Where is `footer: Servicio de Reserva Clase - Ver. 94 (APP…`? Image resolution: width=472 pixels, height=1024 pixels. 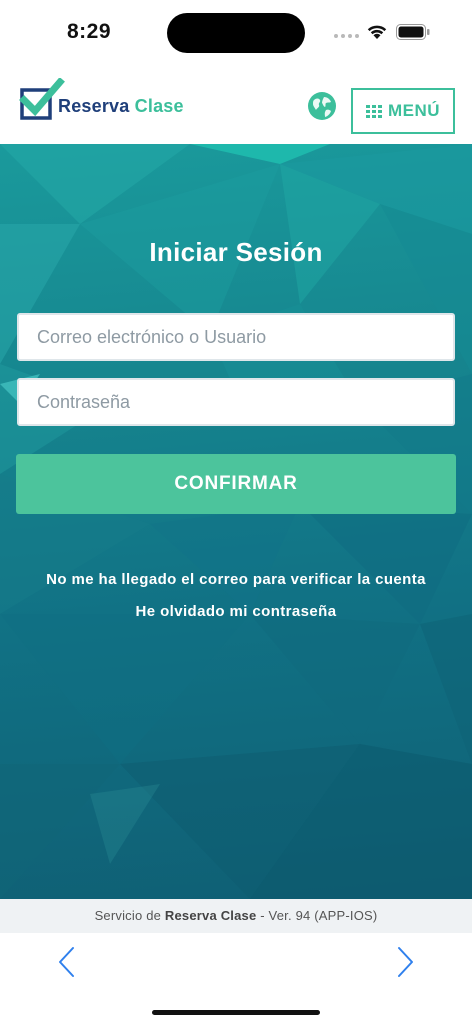
footer: Servicio de Reserva Clase - Ver. 94 (APP… is located at coordinates (236, 916).